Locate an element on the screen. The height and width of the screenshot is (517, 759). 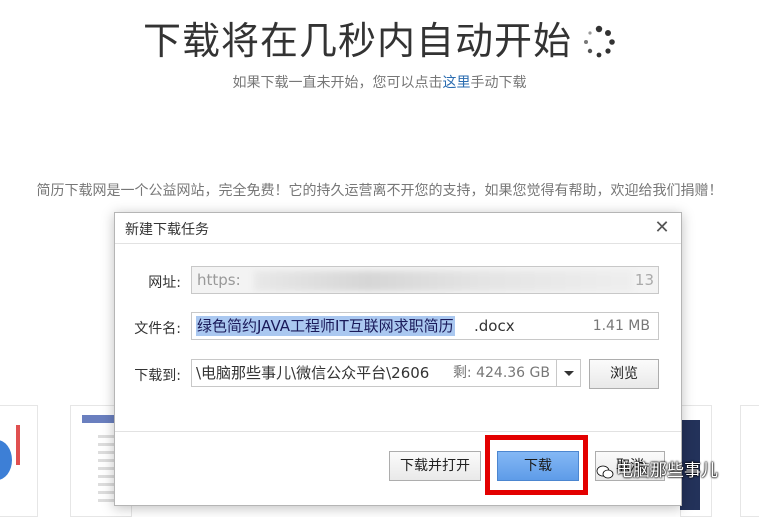
free-space: 剩: 424.36 GB is located at coordinates (501, 373).